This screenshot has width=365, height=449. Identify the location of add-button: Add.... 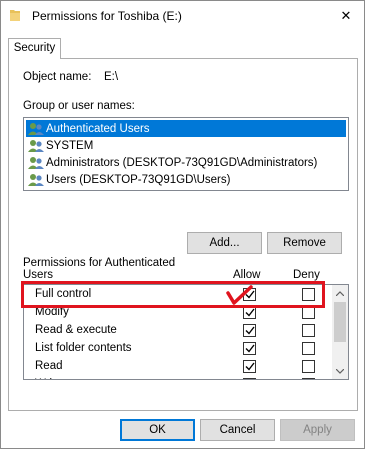
(224, 243).